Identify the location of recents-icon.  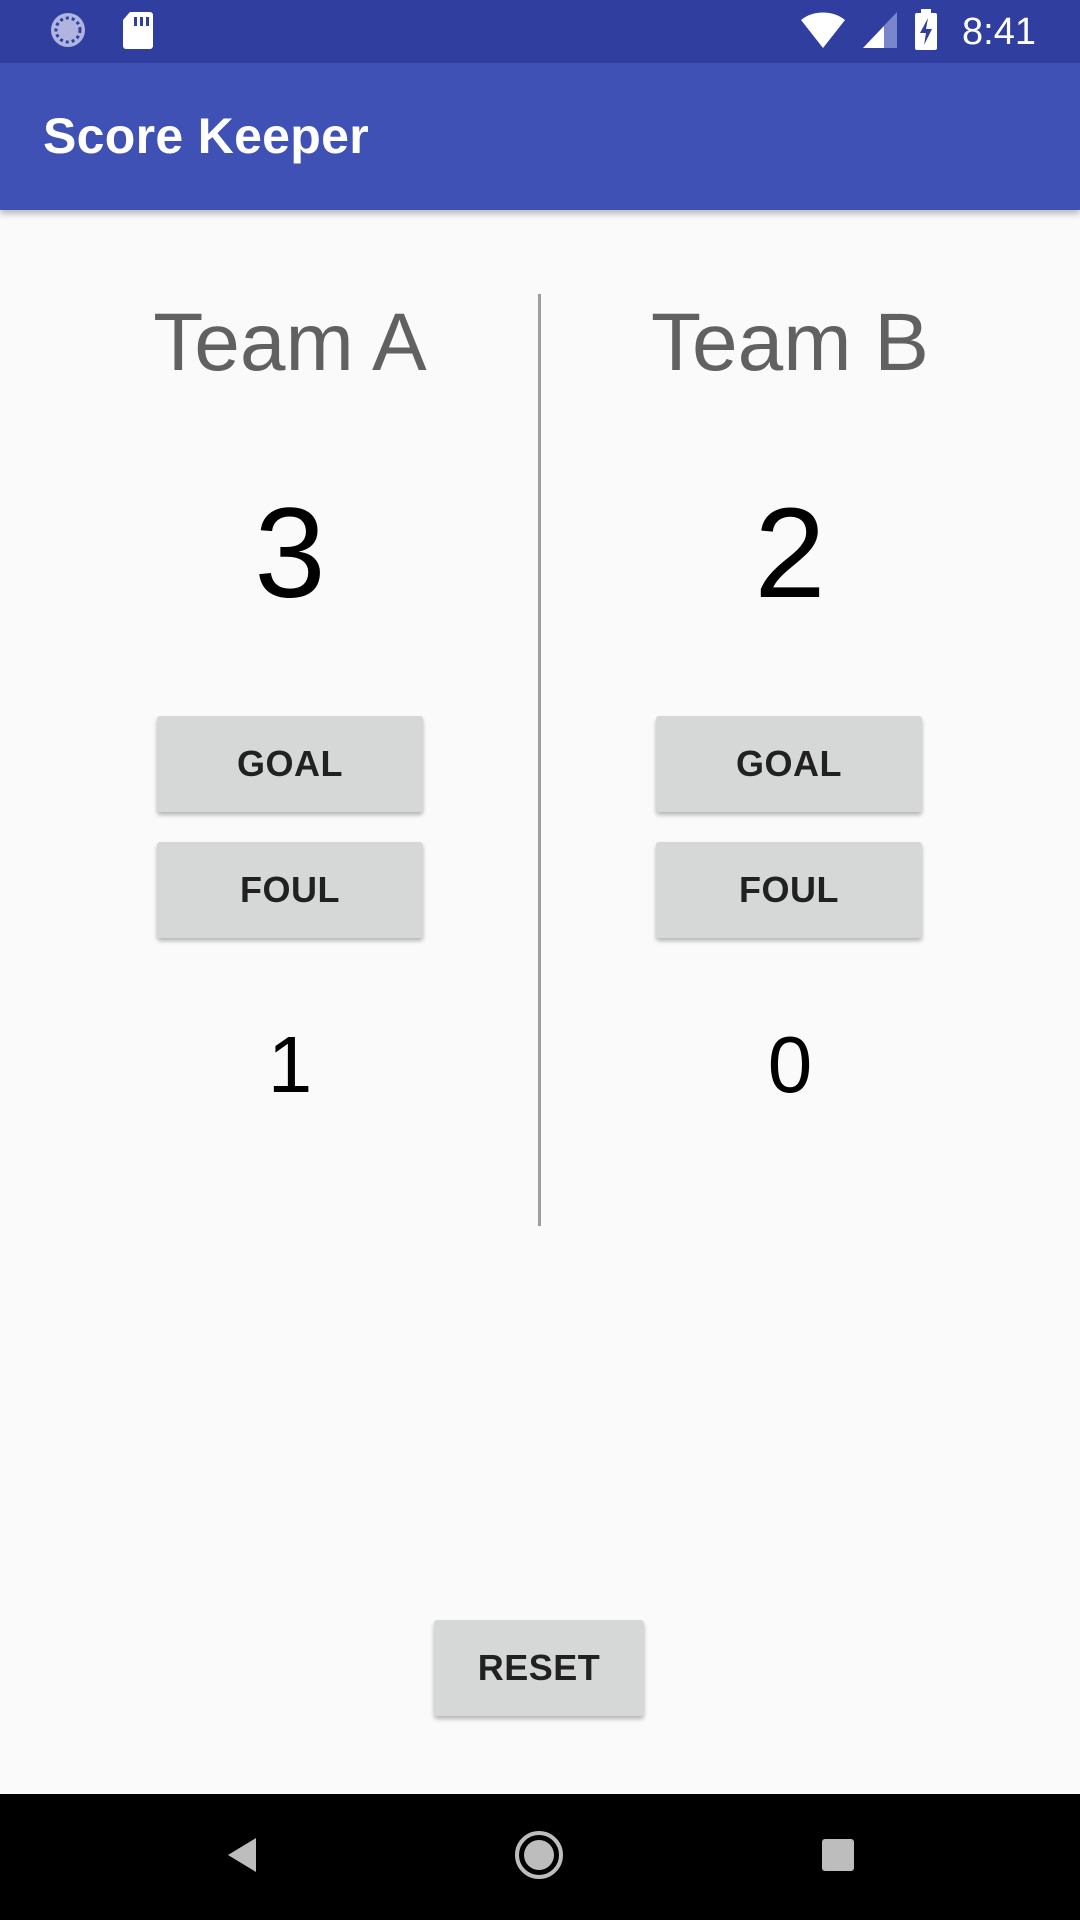
(838, 1857).